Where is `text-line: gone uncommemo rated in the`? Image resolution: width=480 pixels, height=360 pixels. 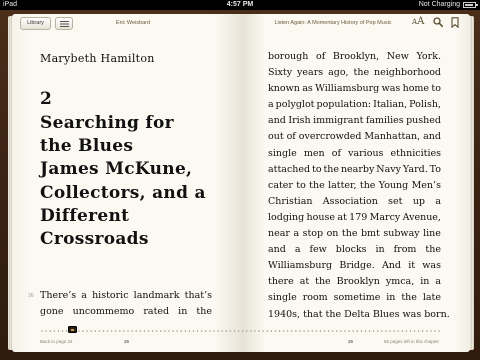 text-line: gone uncommemo rated in the is located at coordinates (126, 312).